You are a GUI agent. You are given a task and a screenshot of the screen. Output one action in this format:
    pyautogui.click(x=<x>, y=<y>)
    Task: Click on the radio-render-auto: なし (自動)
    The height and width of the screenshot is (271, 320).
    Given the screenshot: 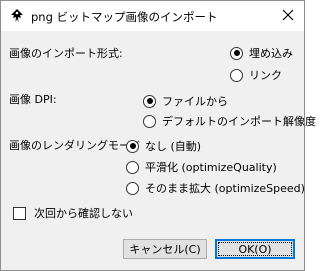 What is the action you would take?
    pyautogui.click(x=163, y=146)
    